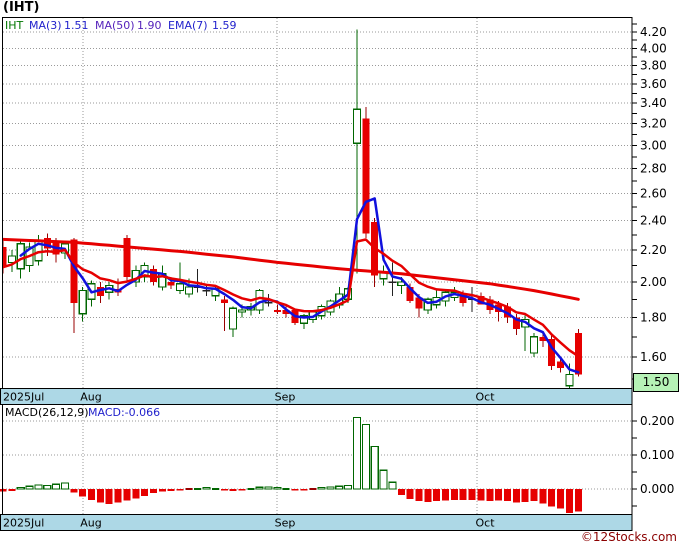 The height and width of the screenshot is (546, 680). What do you see at coordinates (188, 25) in the screenshot?
I see `legend-ema7-label: EMA(7)` at bounding box center [188, 25].